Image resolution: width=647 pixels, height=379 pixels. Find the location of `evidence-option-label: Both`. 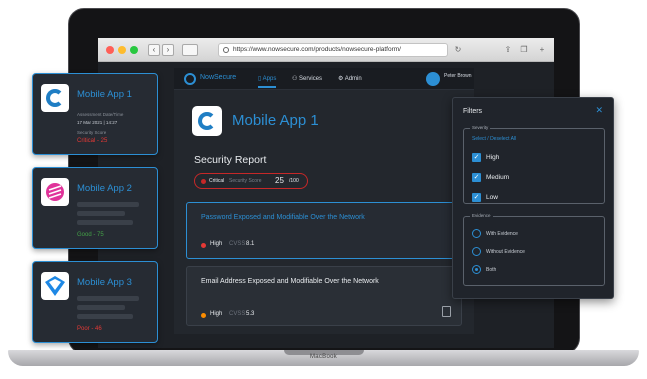

evidence-option-label: Both is located at coordinates (491, 270).